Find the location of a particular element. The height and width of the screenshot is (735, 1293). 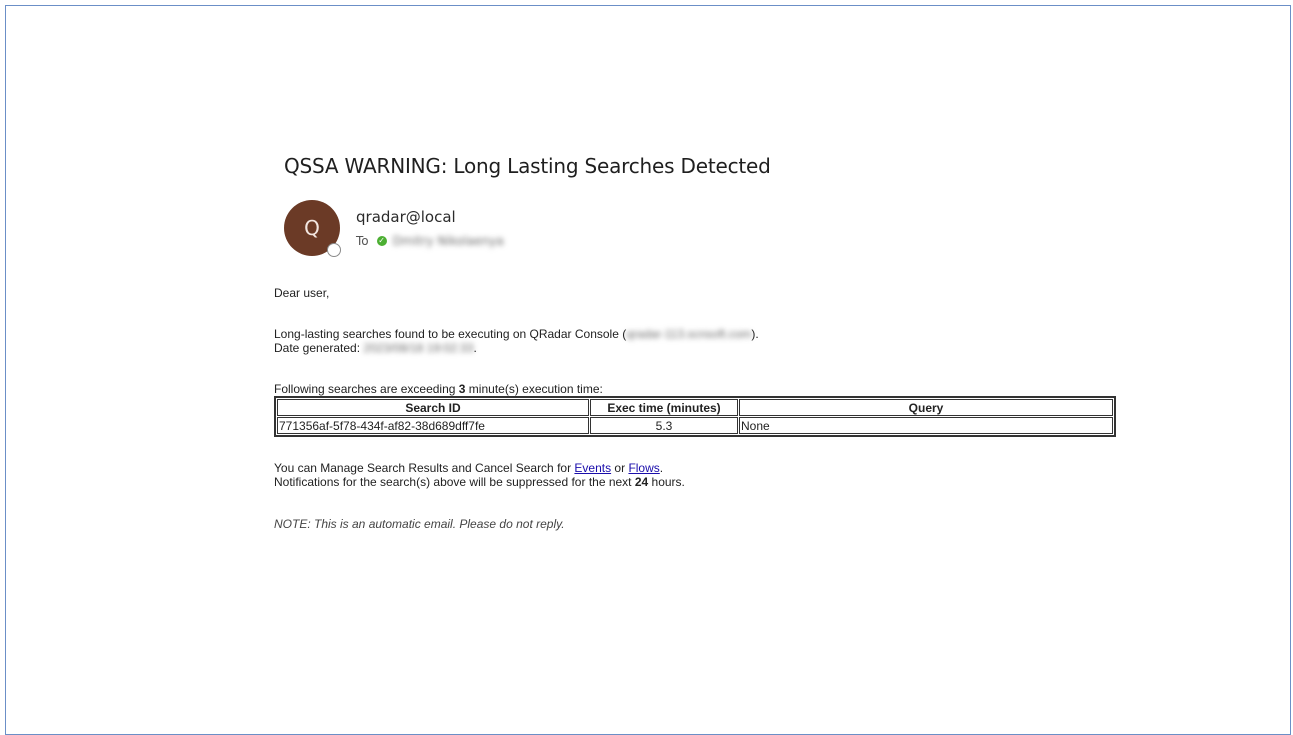

table-header-row: Search ID Exec time (minutes) Query is located at coordinates (695, 407).